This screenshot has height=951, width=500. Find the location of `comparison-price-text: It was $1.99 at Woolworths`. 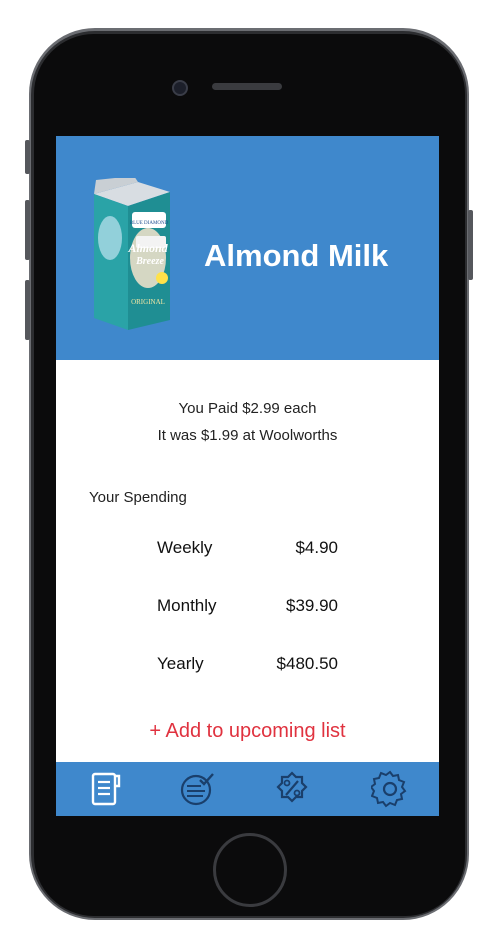

comparison-price-text: It was $1.99 at Woolworths is located at coordinates (247, 435).